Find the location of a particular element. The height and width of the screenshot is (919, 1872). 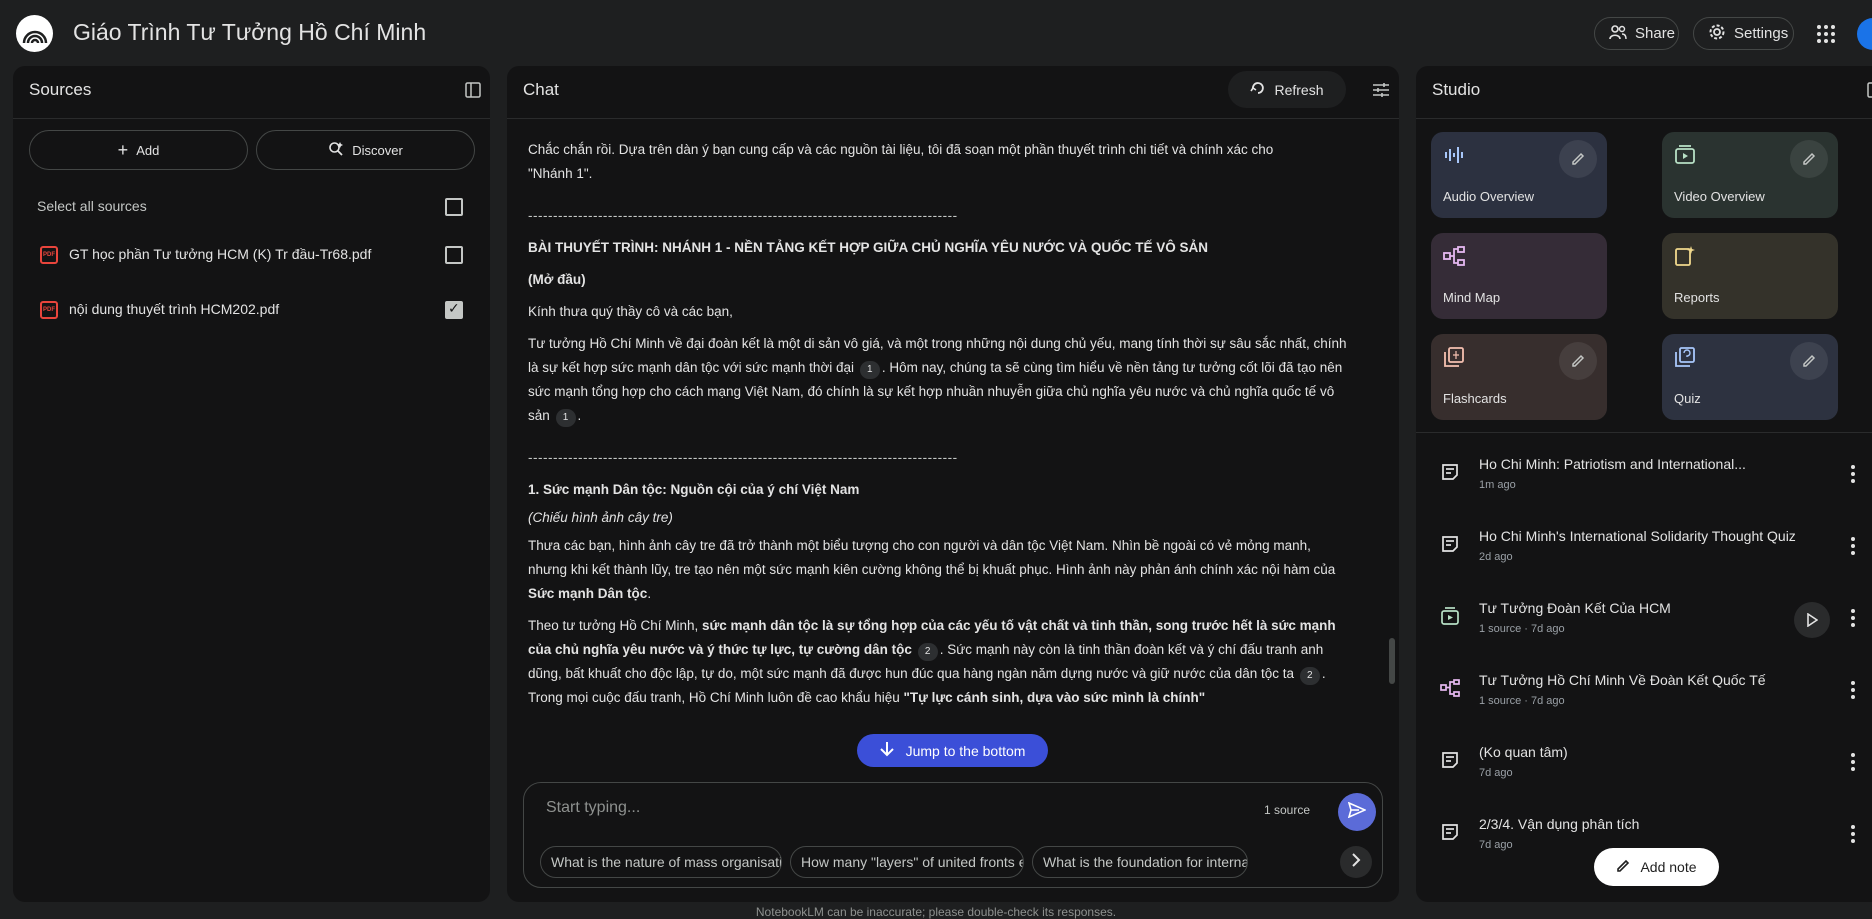

section-note: (Chiếu hình ảnh cây tre) is located at coordinates (600, 517).